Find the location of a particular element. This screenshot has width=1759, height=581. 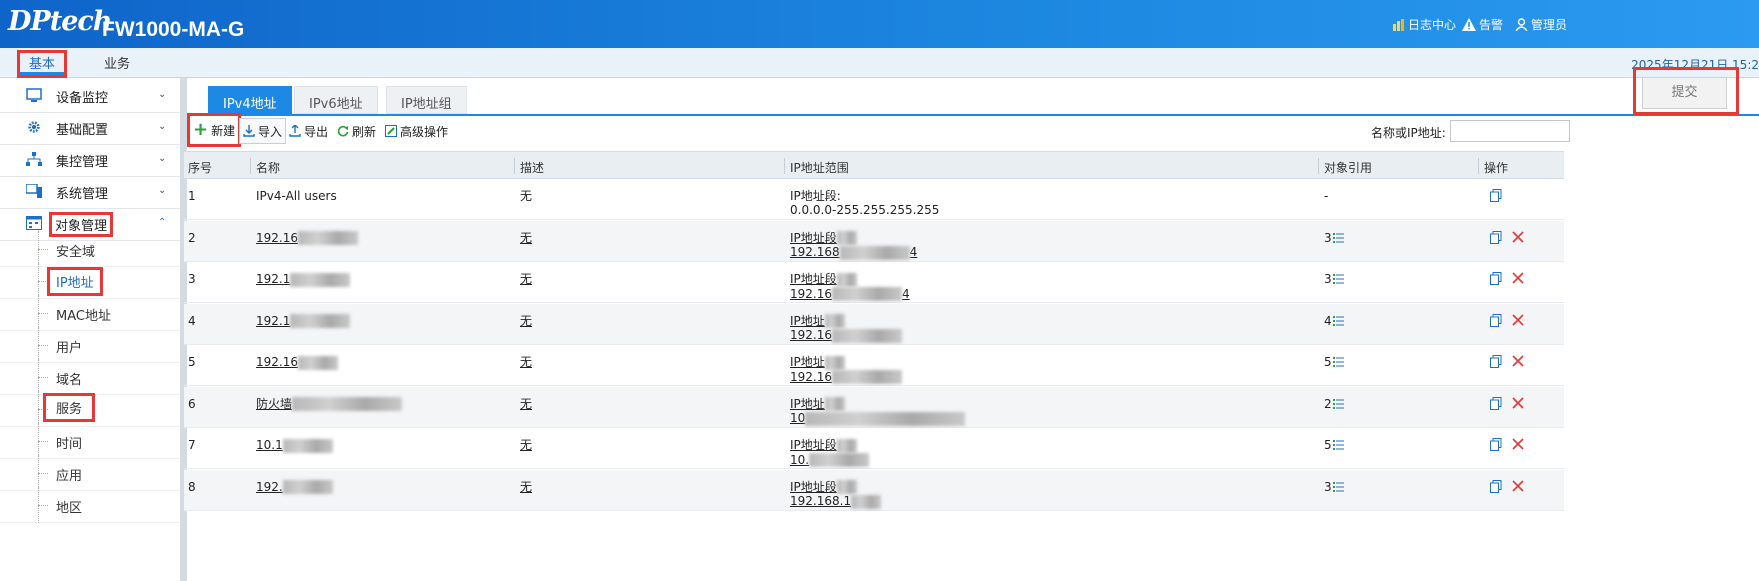

admin-link: 管理员 is located at coordinates (1541, 24).